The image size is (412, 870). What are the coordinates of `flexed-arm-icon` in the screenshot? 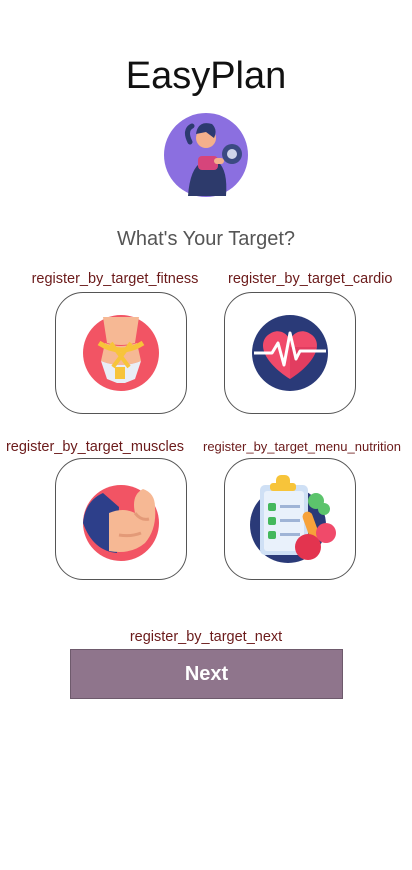 It's located at (121, 523).